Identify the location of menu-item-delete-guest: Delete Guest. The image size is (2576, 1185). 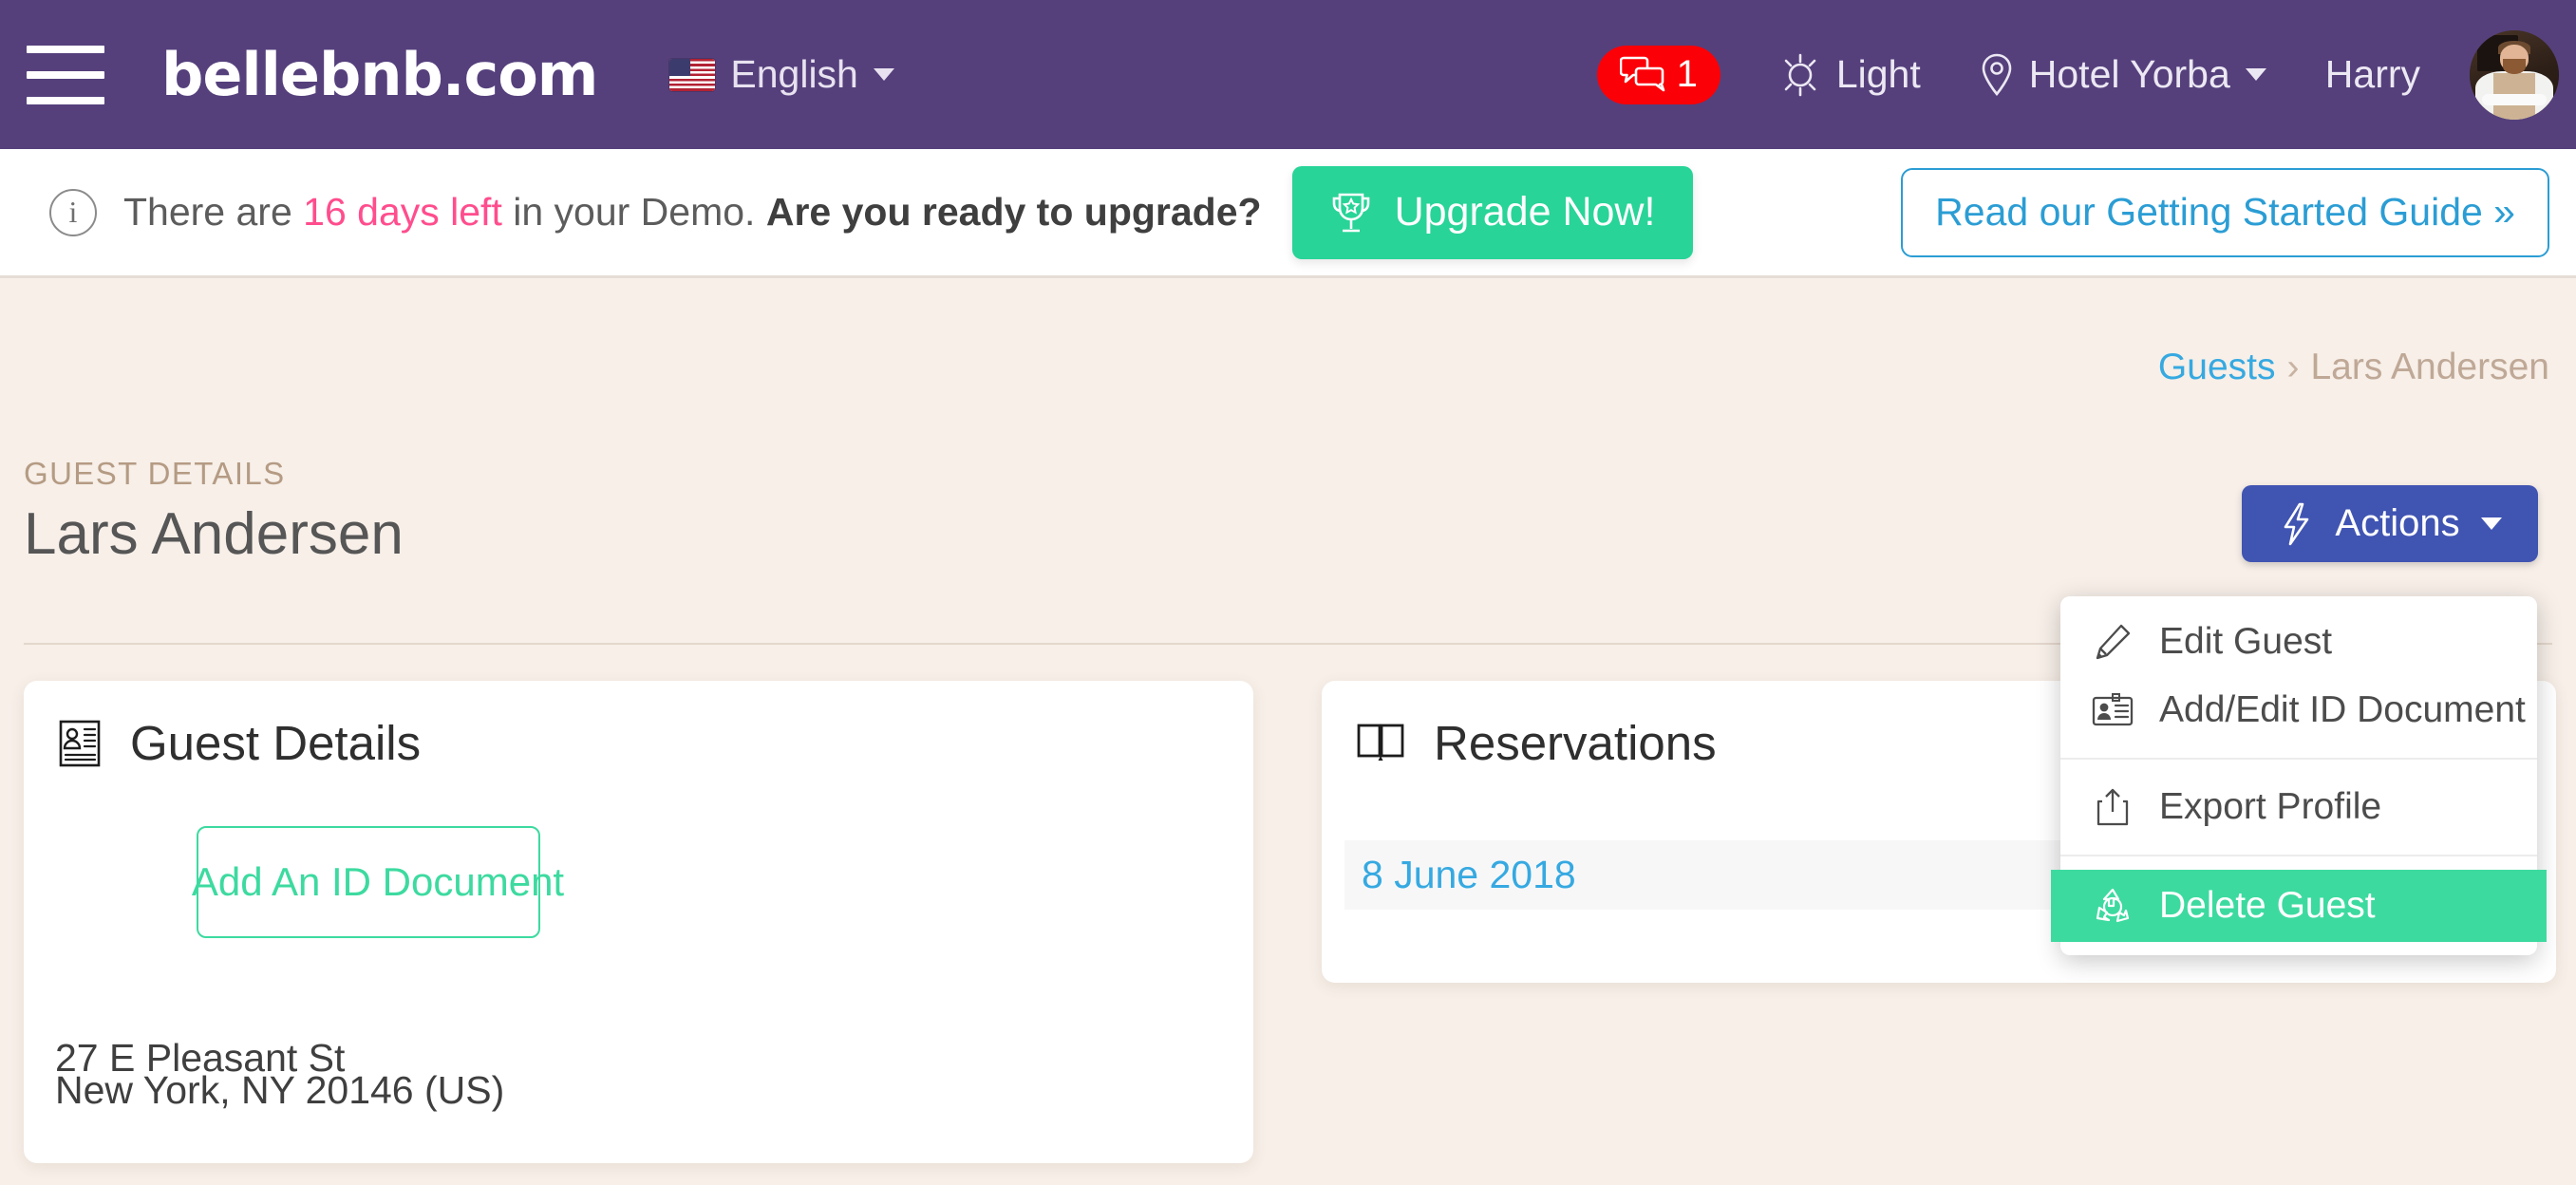
(2299, 906).